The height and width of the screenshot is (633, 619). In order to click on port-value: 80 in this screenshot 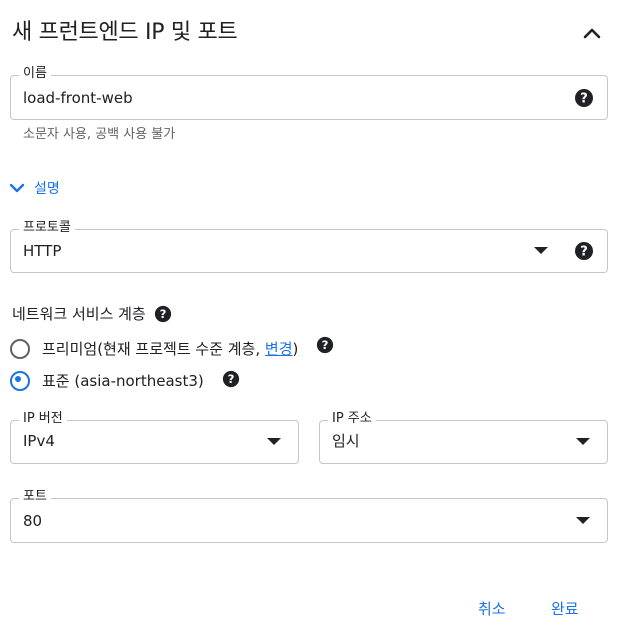, I will do `click(33, 521)`.